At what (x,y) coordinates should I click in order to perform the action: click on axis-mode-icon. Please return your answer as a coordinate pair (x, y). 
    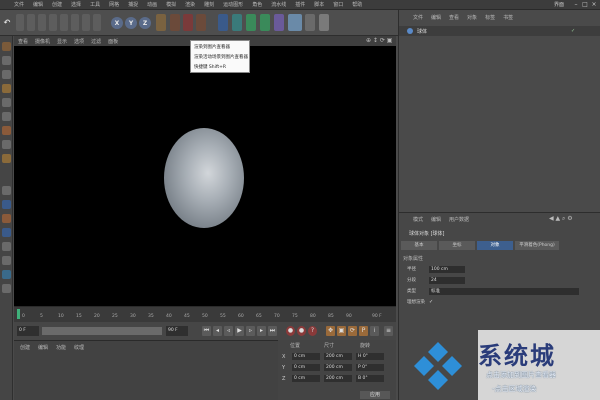
    Looking at the image, I should click on (6, 144).